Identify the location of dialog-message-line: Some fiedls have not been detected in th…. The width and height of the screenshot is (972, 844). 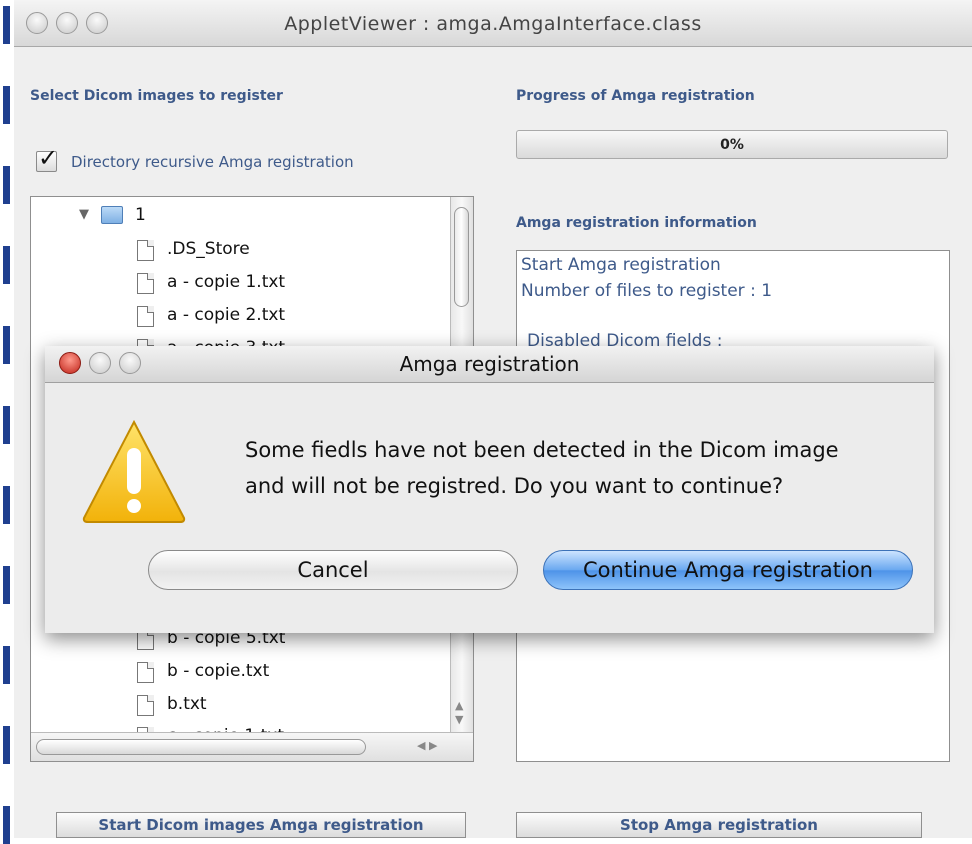
(542, 450).